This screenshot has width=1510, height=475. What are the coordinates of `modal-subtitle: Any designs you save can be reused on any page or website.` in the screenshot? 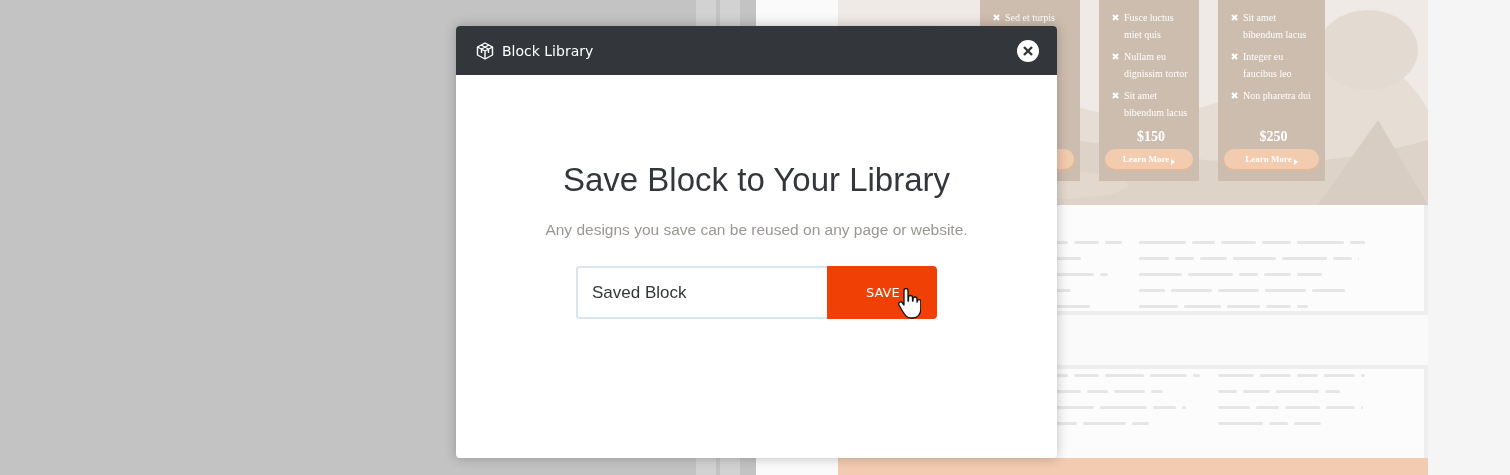 It's located at (756, 230).